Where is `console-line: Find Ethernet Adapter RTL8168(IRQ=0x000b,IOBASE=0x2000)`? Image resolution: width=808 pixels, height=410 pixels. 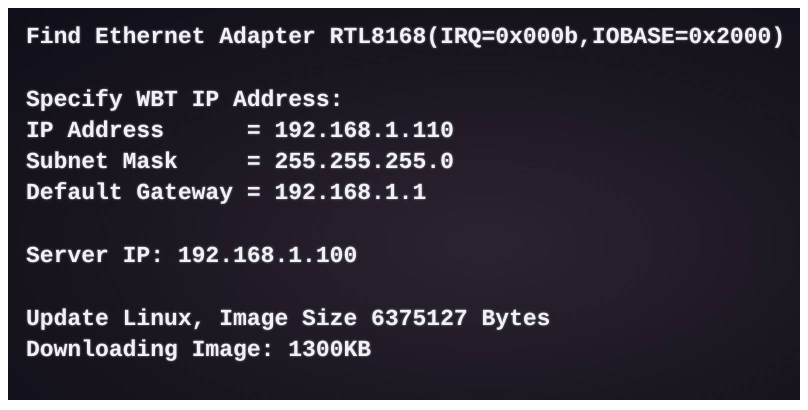
console-line: Find Ethernet Adapter RTL8168(IRQ=0x000b,IOBASE=0x2000) is located at coordinates (406, 37).